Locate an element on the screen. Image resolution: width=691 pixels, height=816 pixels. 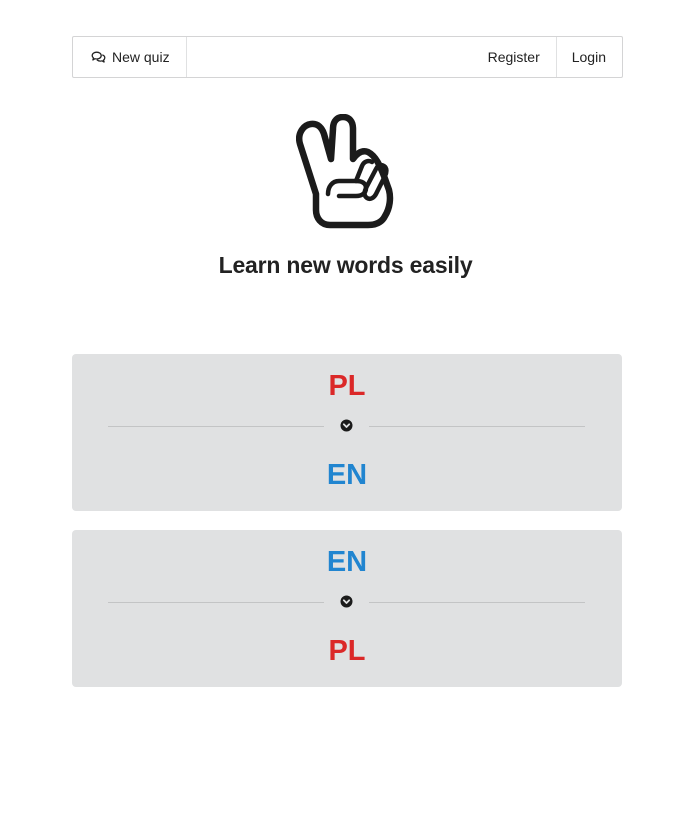
login-label: Login is located at coordinates (588, 57).